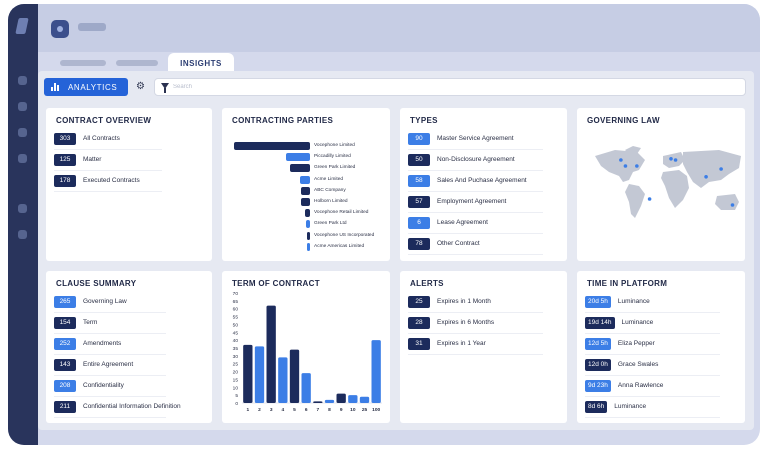  What do you see at coordinates (108, 141) in the screenshot?
I see `list-item: 303 All Contracts` at bounding box center [108, 141].